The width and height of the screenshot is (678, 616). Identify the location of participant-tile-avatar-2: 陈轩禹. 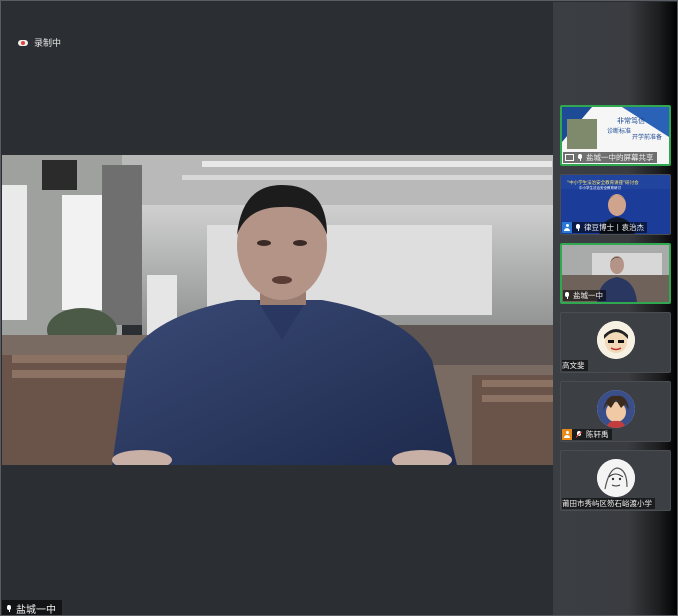
(615, 411).